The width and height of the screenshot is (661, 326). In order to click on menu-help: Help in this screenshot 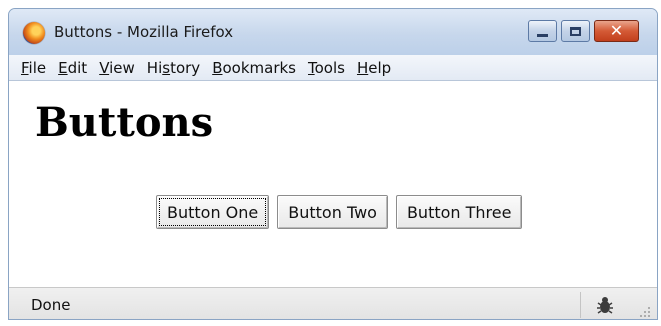, I will do `click(374, 68)`.